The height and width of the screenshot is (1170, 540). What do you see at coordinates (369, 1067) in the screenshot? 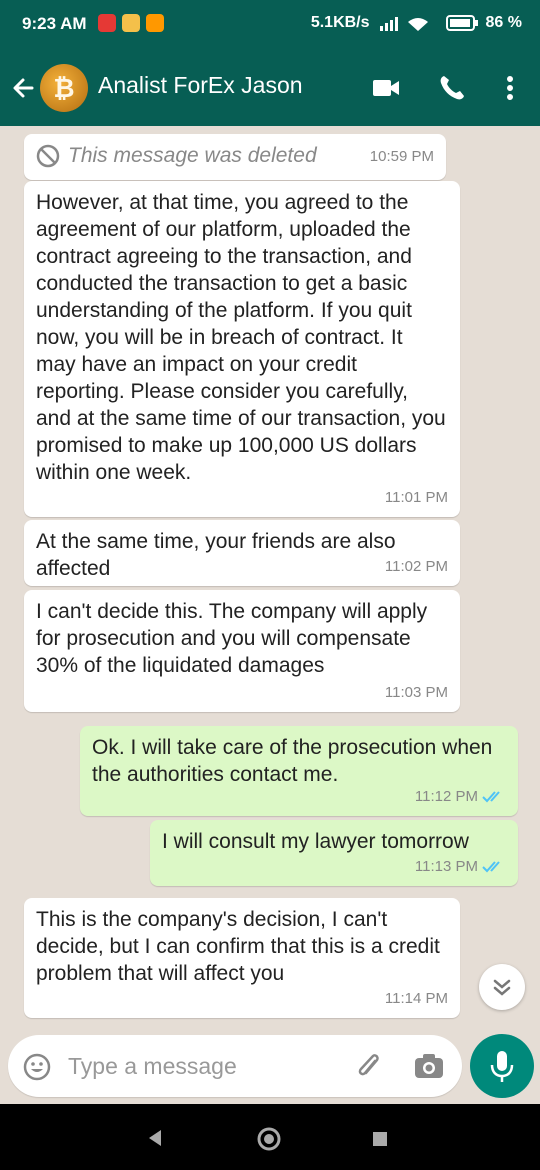
I see `attachment-icon` at bounding box center [369, 1067].